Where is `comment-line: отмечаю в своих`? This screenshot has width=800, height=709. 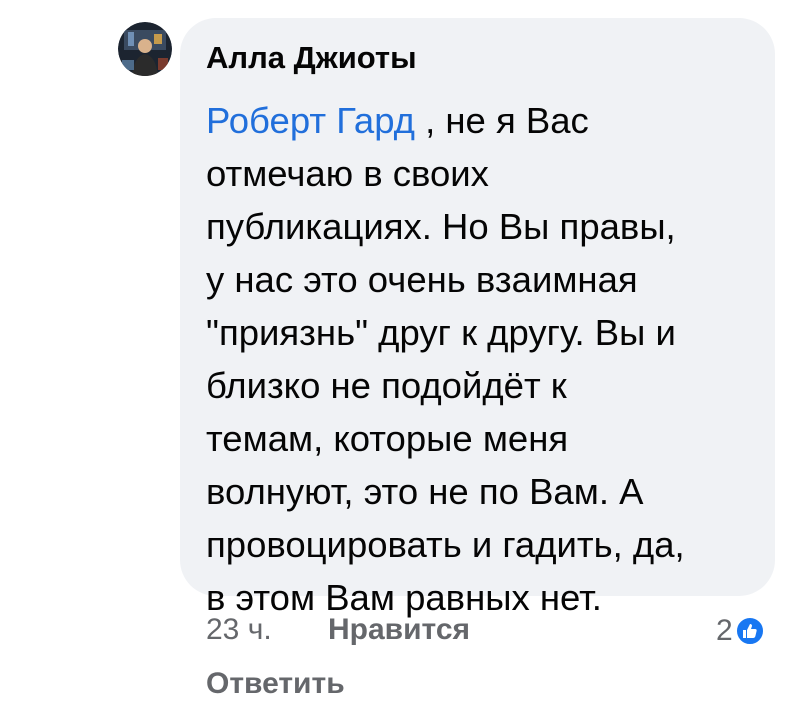 comment-line: отмечаю в своих is located at coordinates (347, 173).